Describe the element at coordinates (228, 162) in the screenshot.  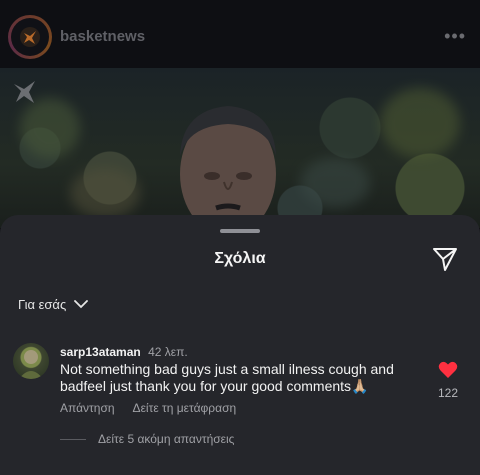
I see `coach-photo` at that location.